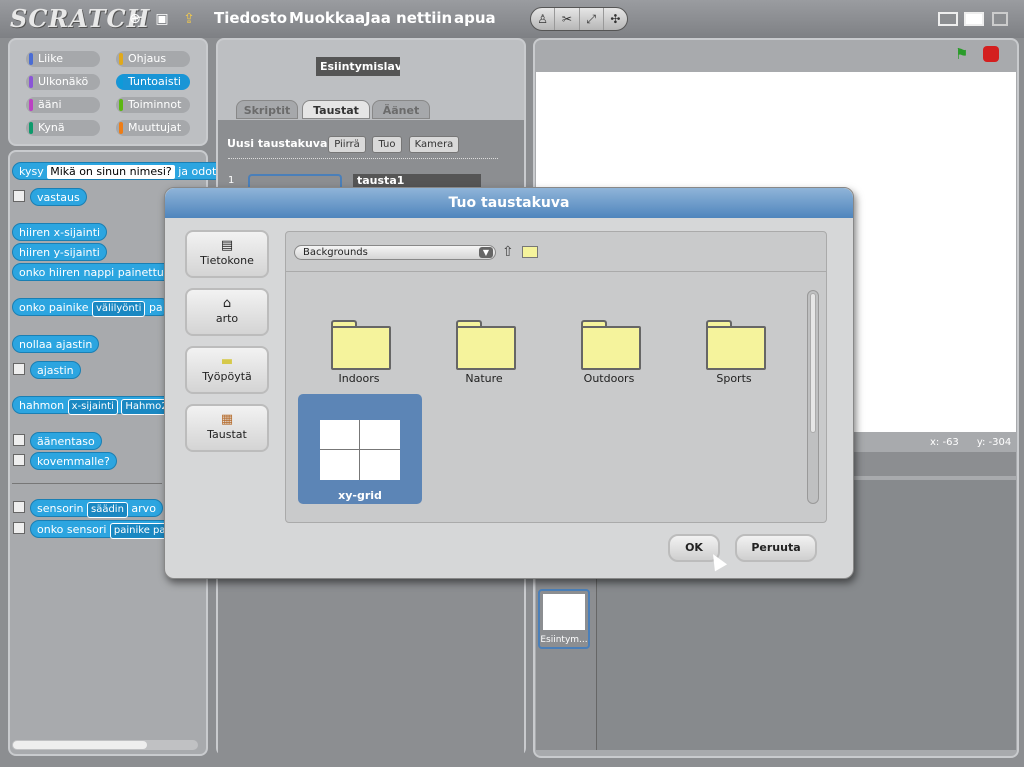  What do you see at coordinates (66, 441) in the screenshot?
I see `loudness-block: äänentaso` at bounding box center [66, 441].